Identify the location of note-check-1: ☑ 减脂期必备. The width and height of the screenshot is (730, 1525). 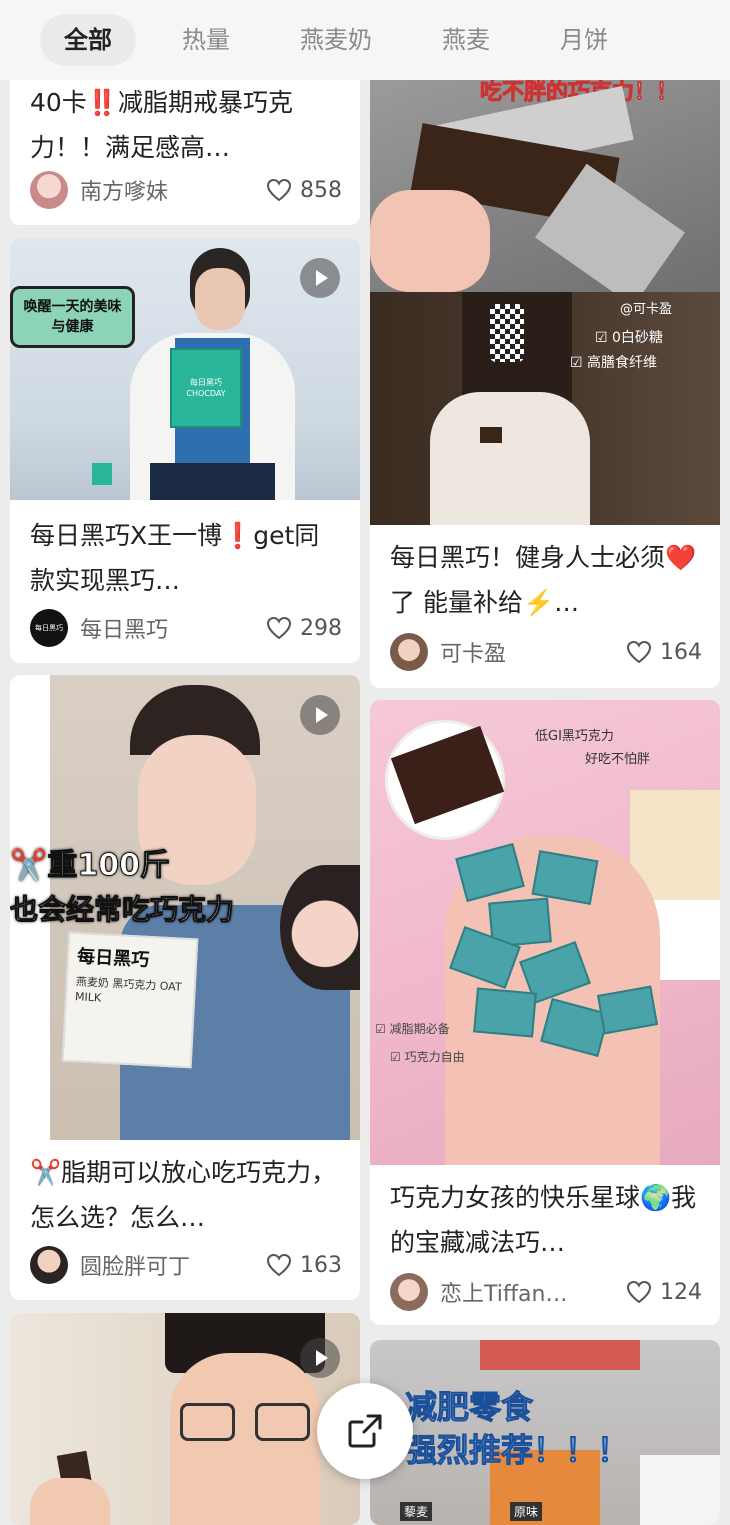
(412, 1029).